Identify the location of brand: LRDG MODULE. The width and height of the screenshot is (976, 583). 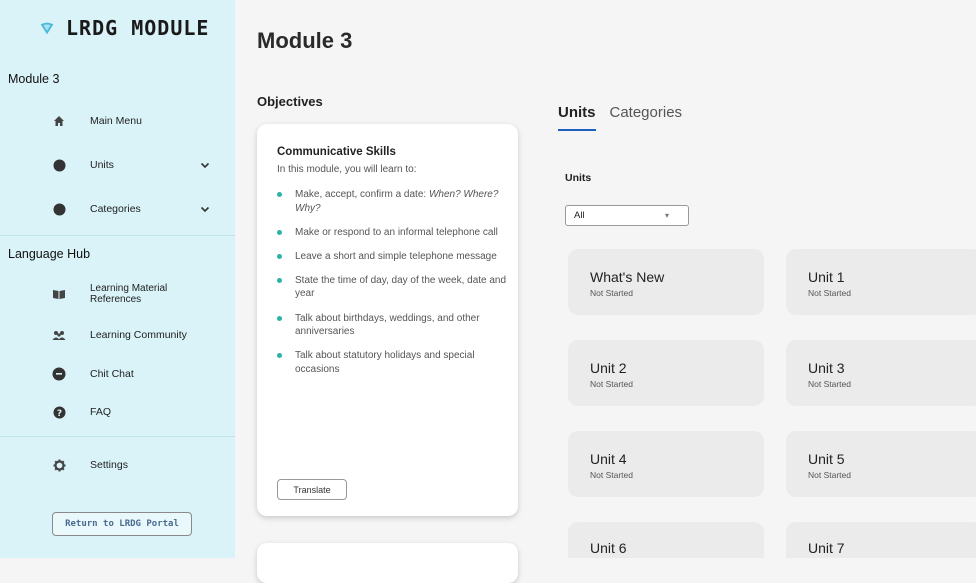
(117, 28).